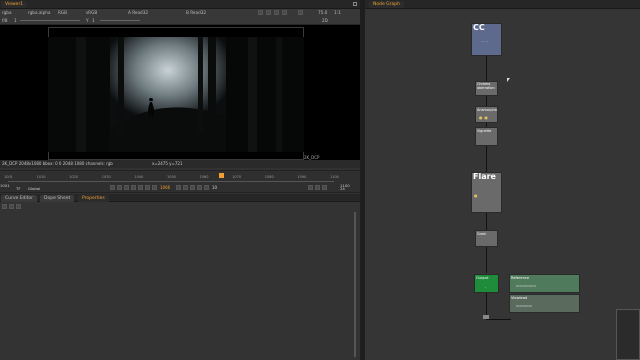 This screenshot has height=360, width=640. Describe the element at coordinates (87, 20) in the screenshot. I see `y-label: Y` at that location.